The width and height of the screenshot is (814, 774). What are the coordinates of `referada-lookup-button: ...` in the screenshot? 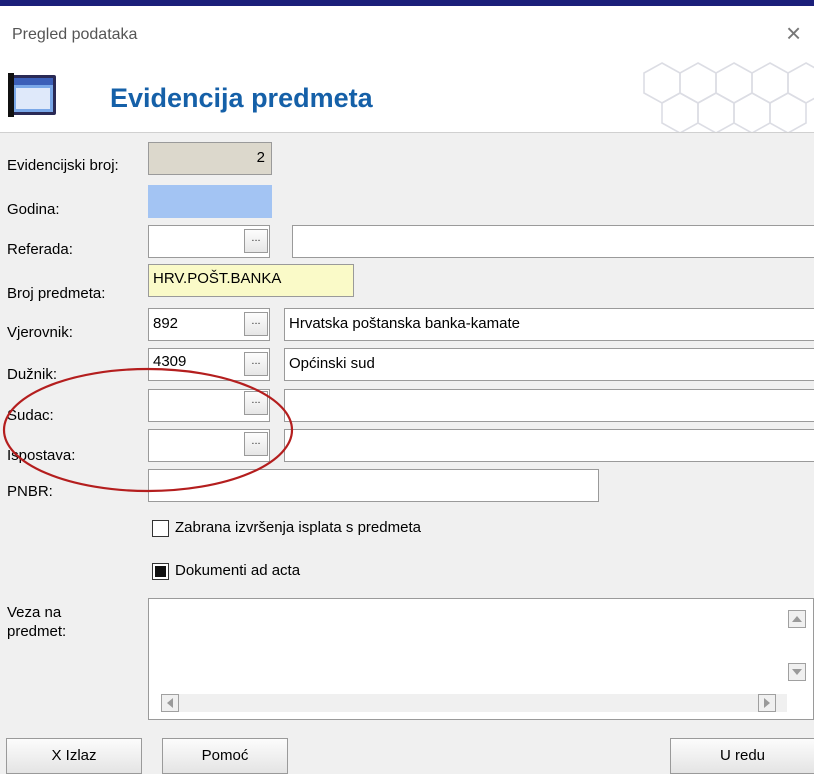 It's located at (256, 241).